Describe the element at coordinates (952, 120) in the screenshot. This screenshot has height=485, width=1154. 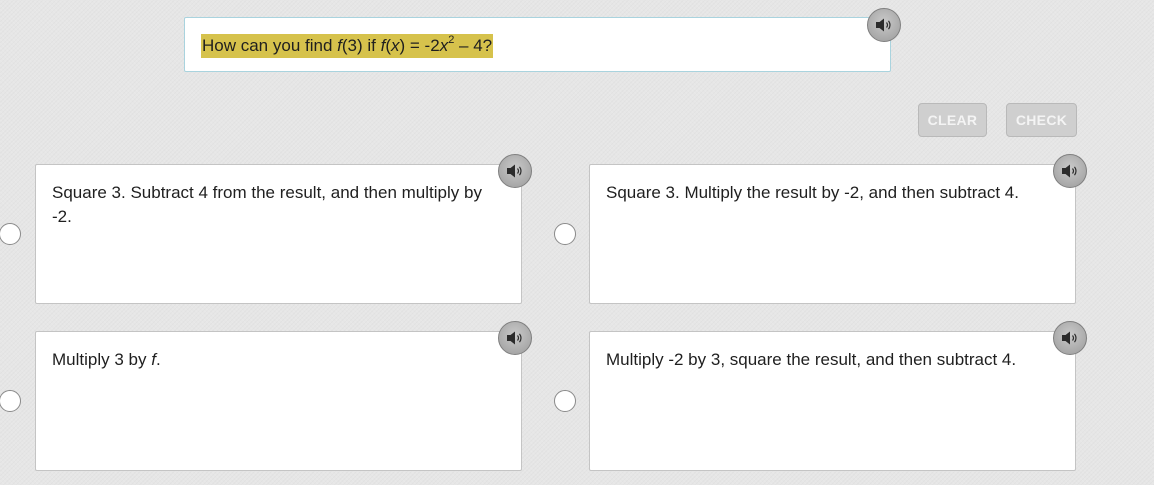
I see `clear-button: CLEAR` at that location.